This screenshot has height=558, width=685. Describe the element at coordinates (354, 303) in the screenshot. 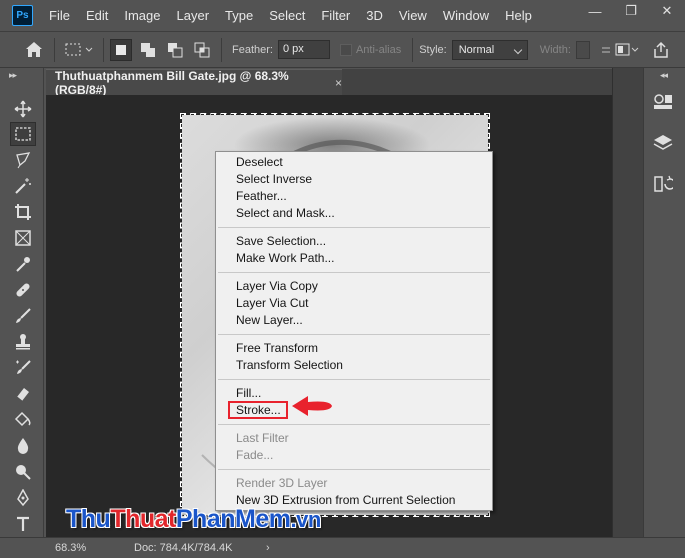

I see `menu-item-layer-via-cut: Layer Via Cut` at that location.